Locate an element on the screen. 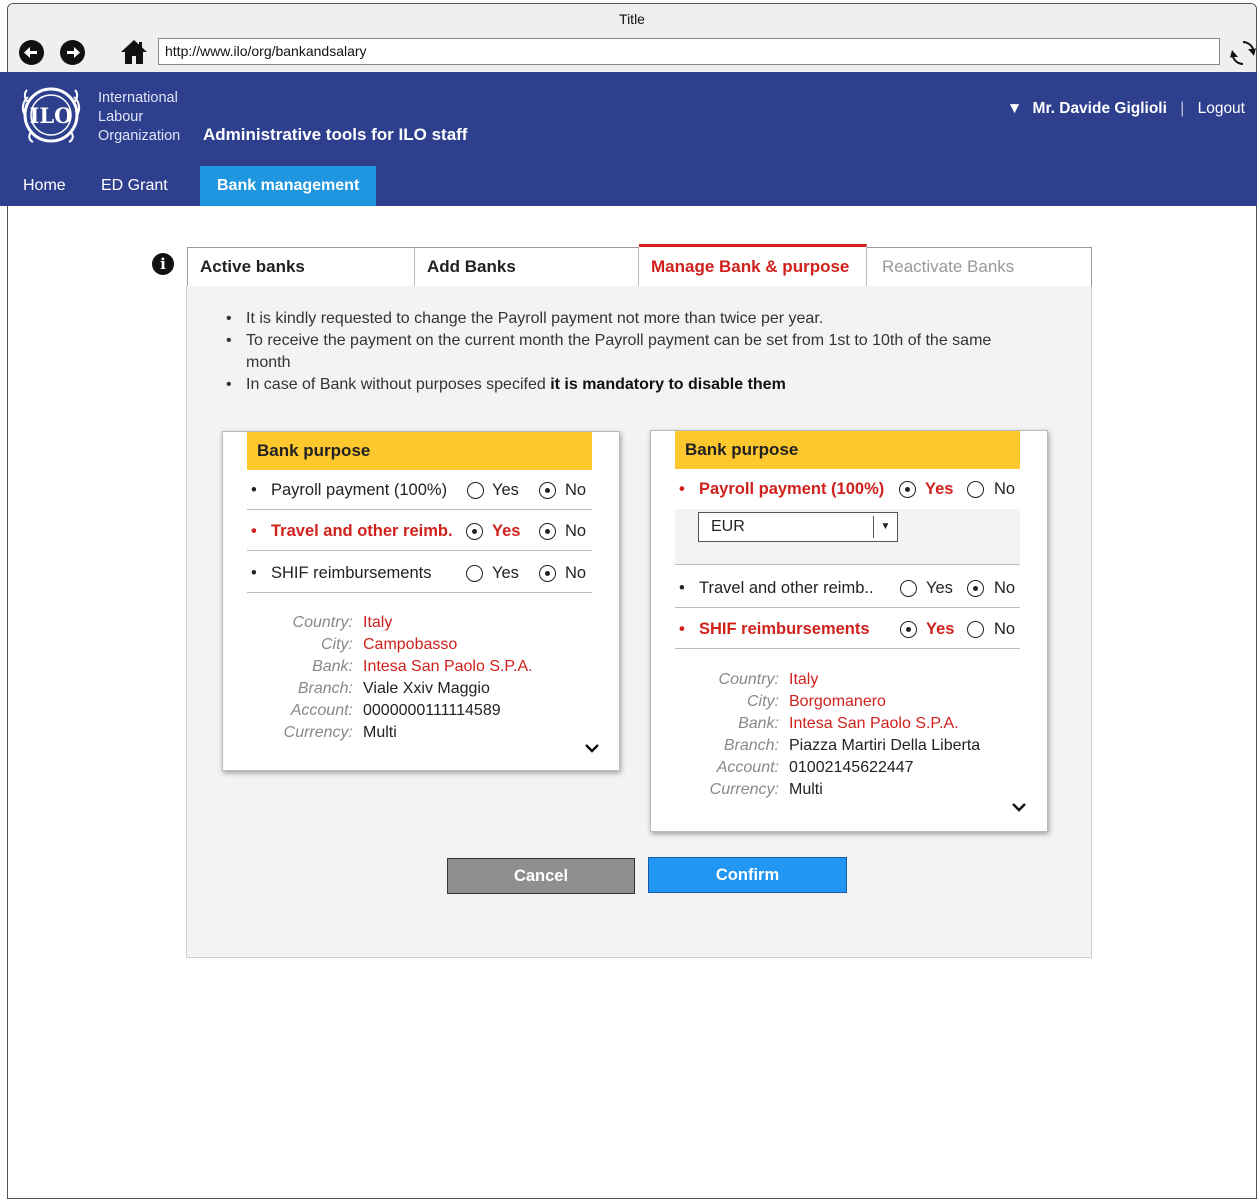 The width and height of the screenshot is (1257, 1199). tab-reactivate-banks: Reactivate Banks is located at coordinates (948, 266).